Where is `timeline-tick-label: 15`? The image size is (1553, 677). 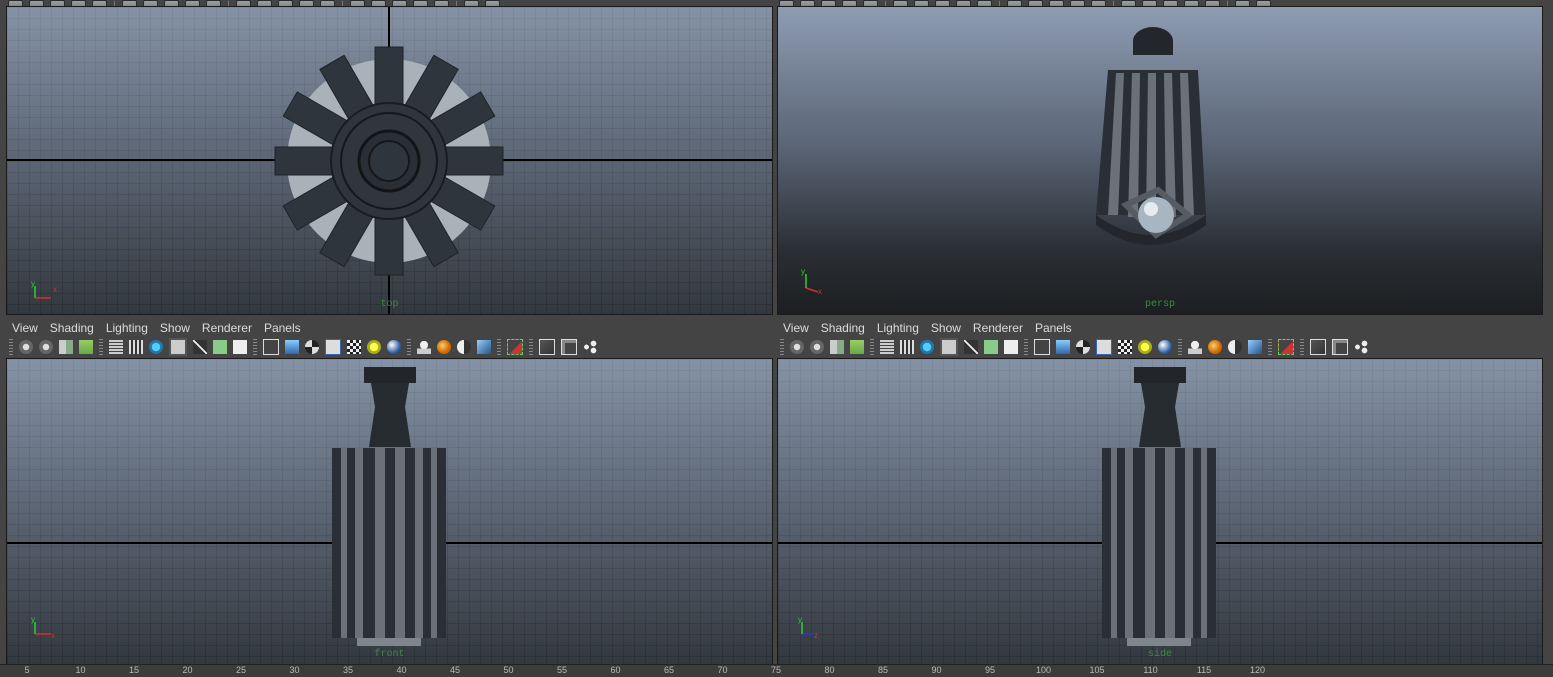
timeline-tick-label: 15 is located at coordinates (134, 670).